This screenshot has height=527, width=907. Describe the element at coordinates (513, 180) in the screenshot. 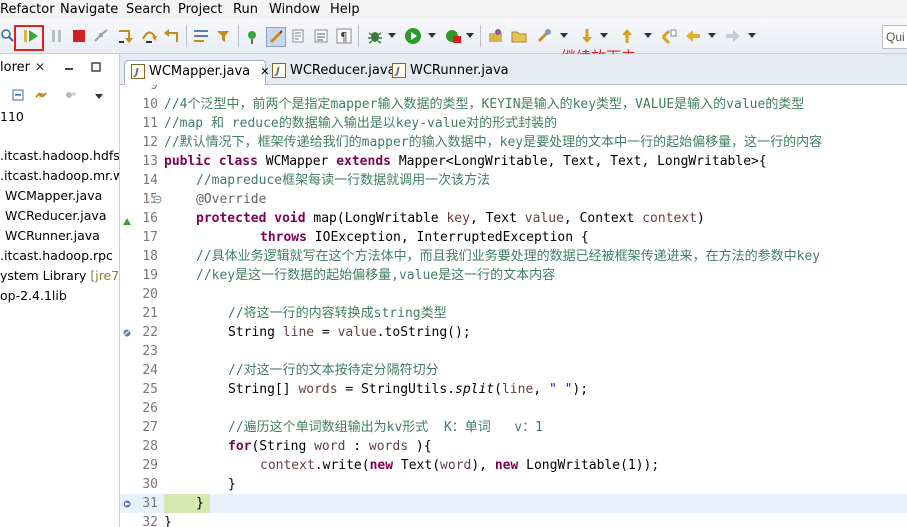

I see `code-line: 14 //mapreduce框架每读一行数据就调用一次该方法` at that location.